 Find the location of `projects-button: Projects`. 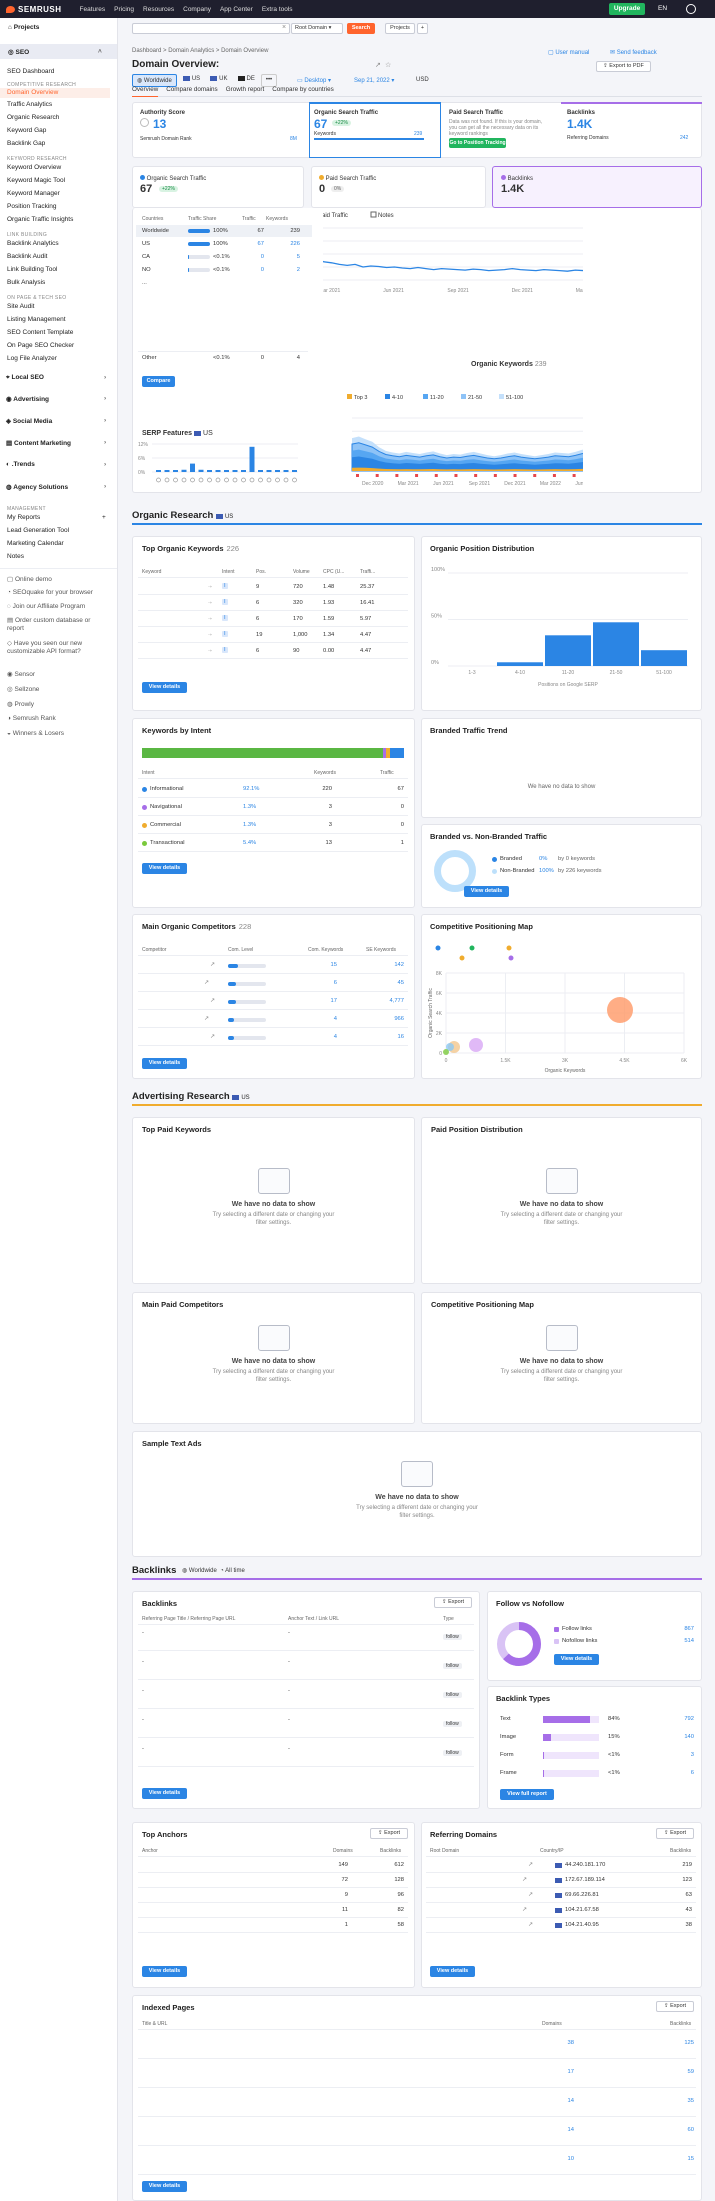

projects-button: Projects is located at coordinates (400, 28).